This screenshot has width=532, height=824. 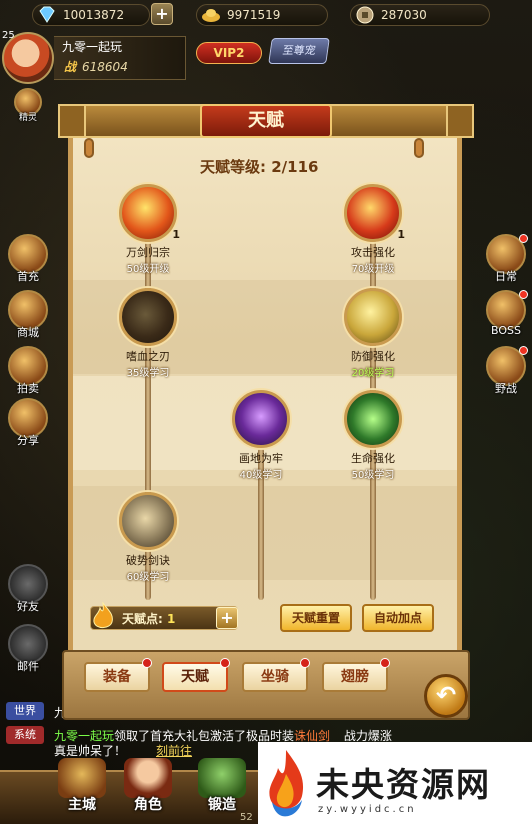 I want to click on talent-node: 生命强化 50级学习, so click(x=373, y=435).